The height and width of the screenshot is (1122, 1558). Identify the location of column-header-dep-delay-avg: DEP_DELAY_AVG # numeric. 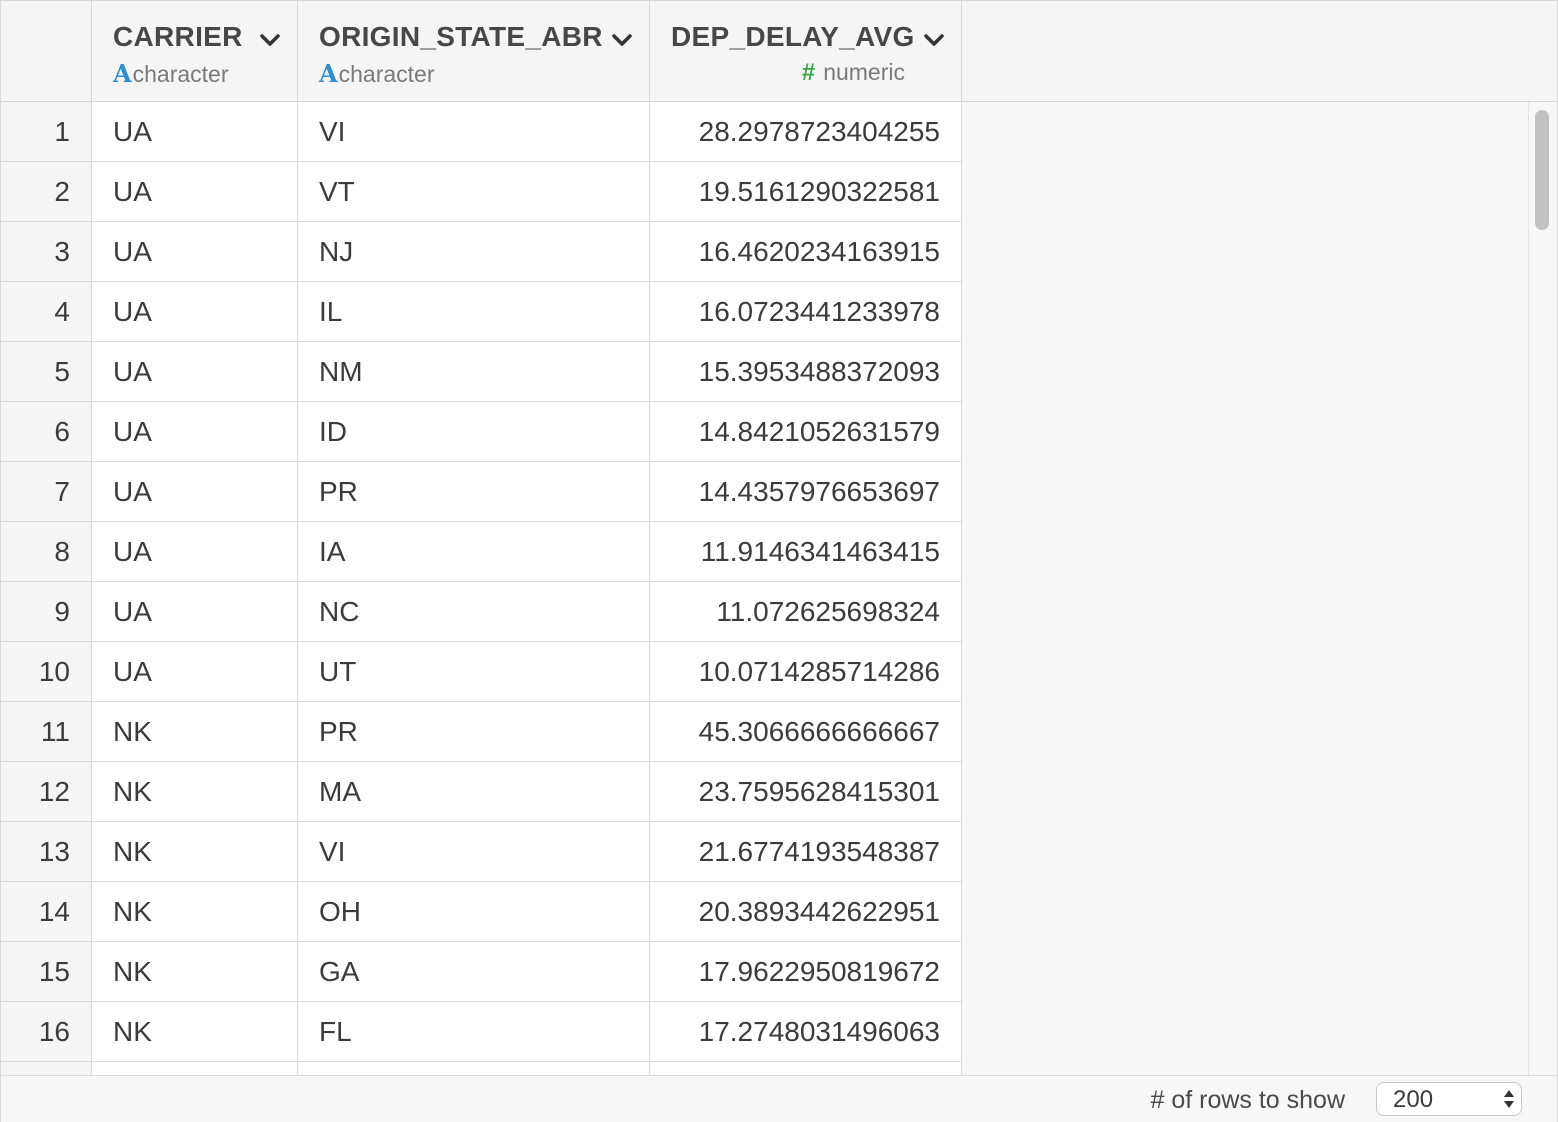
(806, 51).